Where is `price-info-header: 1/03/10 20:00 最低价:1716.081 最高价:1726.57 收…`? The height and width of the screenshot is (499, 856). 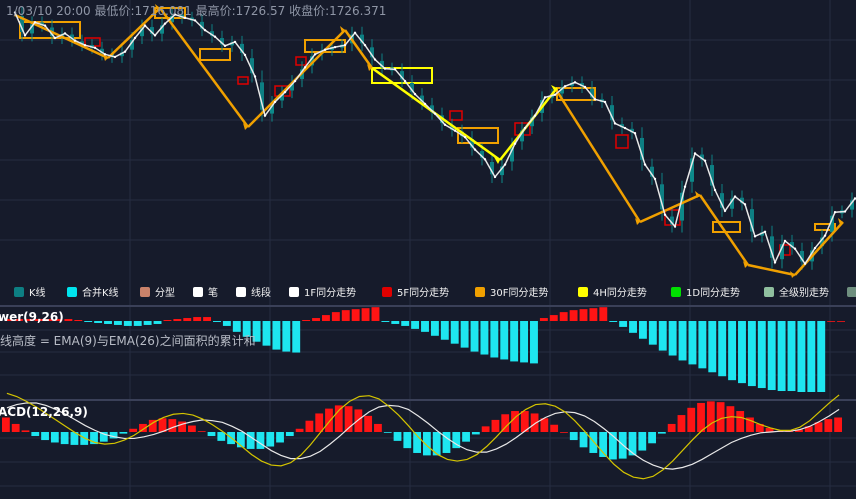 price-info-header: 1/03/10 20:00 最低价:1716.081 最高价:1726.57 收… is located at coordinates (196, 10).